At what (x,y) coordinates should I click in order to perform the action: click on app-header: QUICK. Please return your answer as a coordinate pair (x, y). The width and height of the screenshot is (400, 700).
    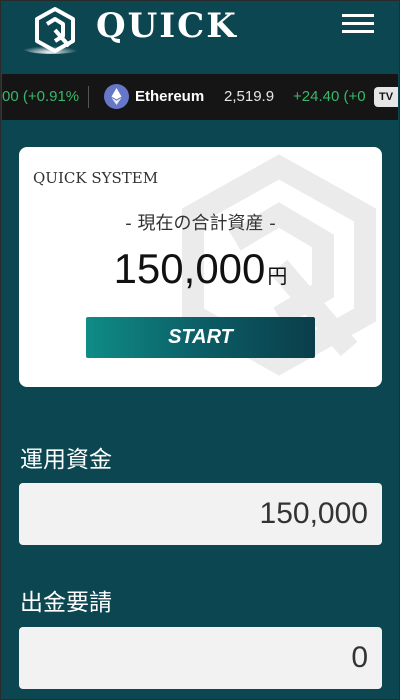
    Looking at the image, I should click on (200, 33).